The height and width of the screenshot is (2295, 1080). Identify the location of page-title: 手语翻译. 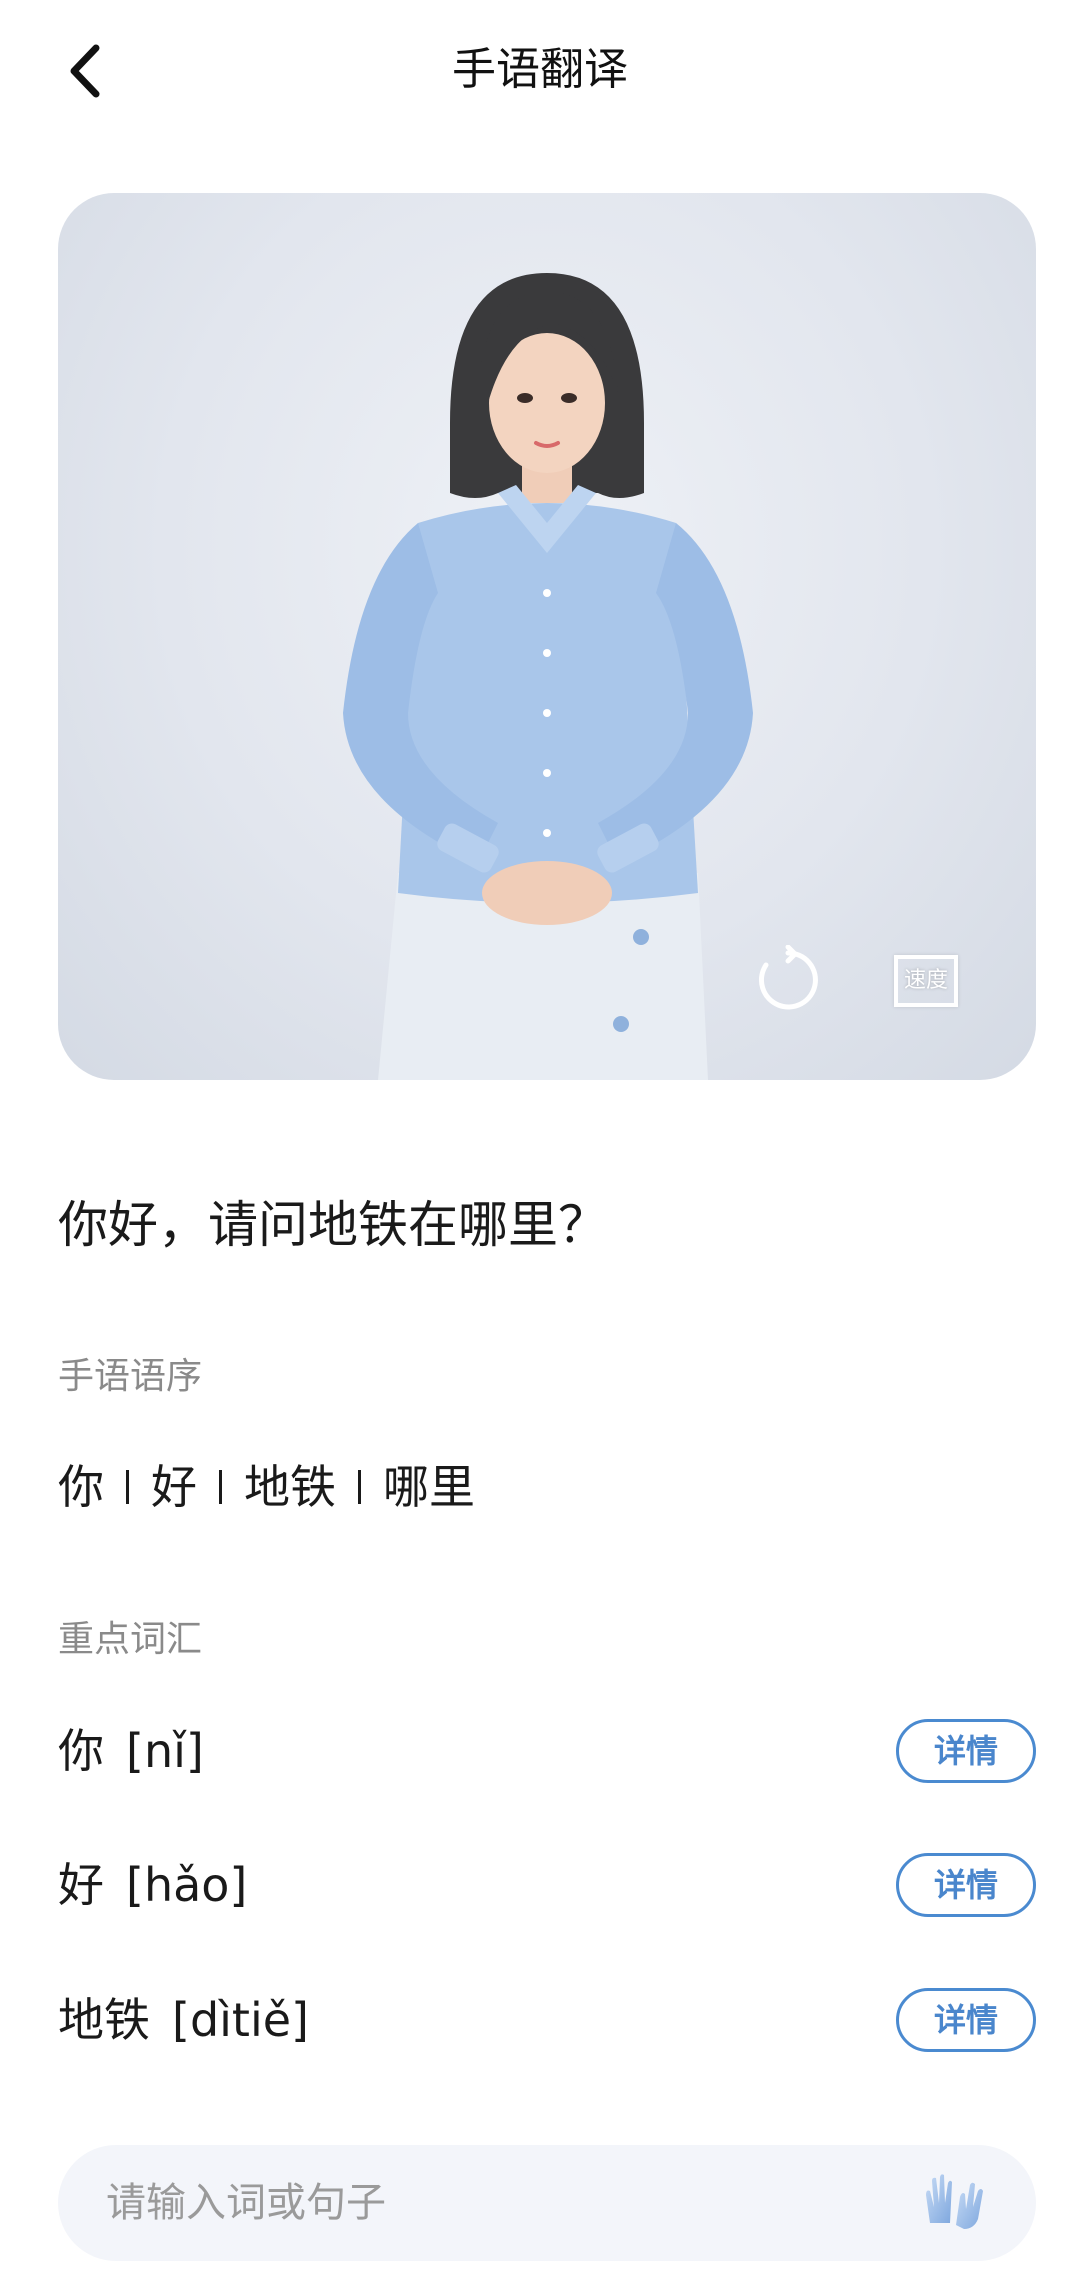
(540, 69).